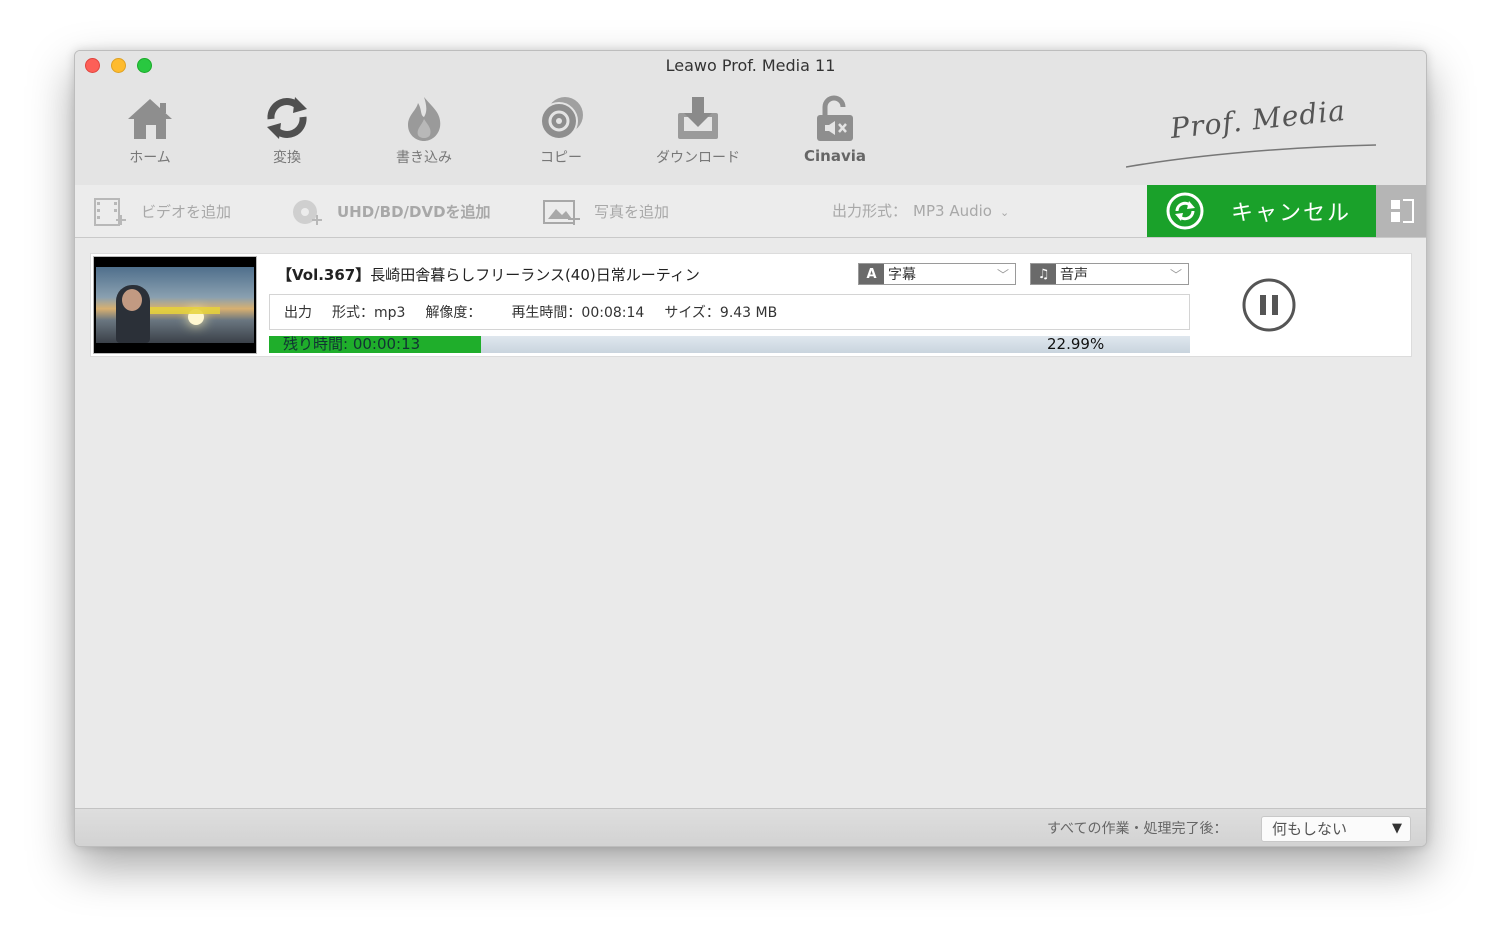 The height and width of the screenshot is (945, 1500). What do you see at coordinates (118, 65) in the screenshot?
I see `minimize-window-button` at bounding box center [118, 65].